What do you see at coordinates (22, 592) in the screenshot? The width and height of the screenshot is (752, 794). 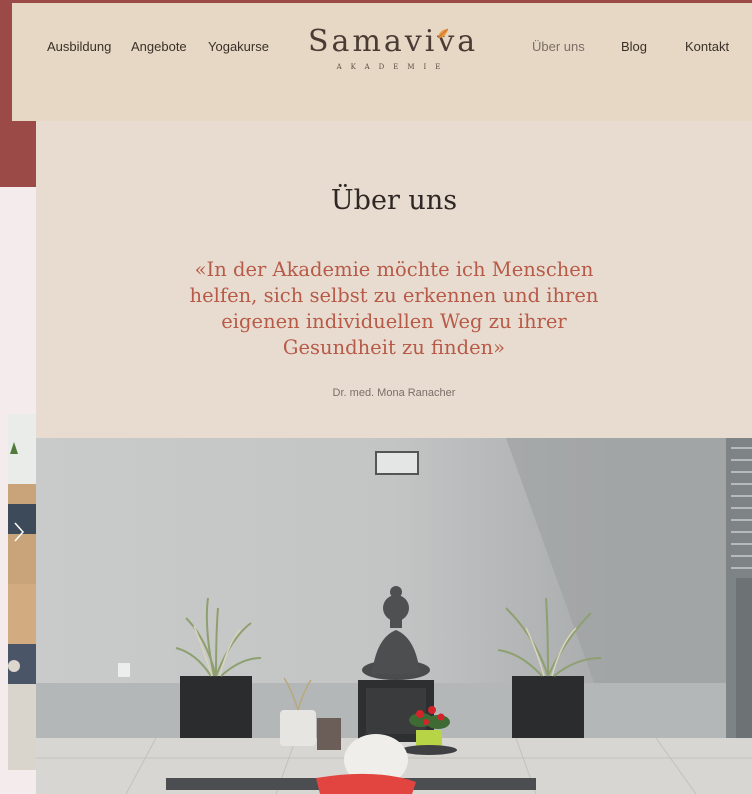 I see `slider-image` at bounding box center [22, 592].